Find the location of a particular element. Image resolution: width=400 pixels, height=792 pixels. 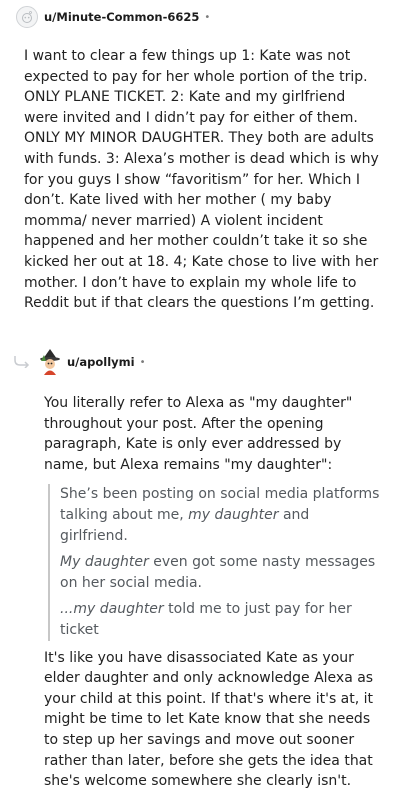

comment-2-header: u/apollymi • is located at coordinates (80, 362).